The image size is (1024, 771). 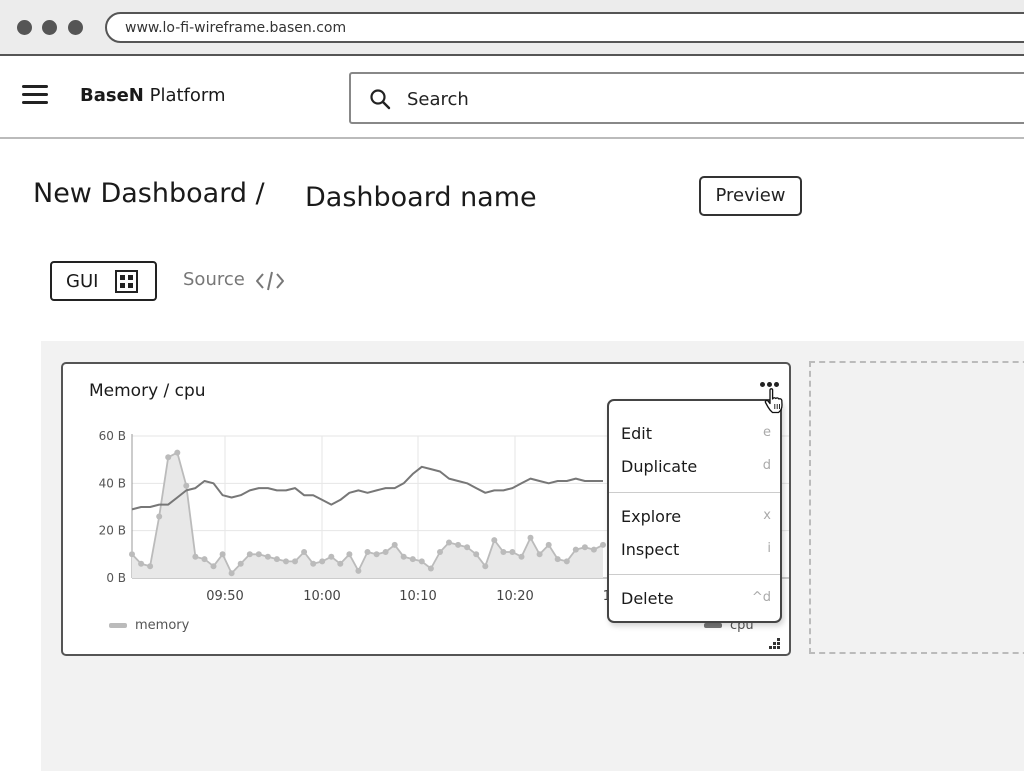 I want to click on legend-label-memory: memory, so click(x=162, y=625).